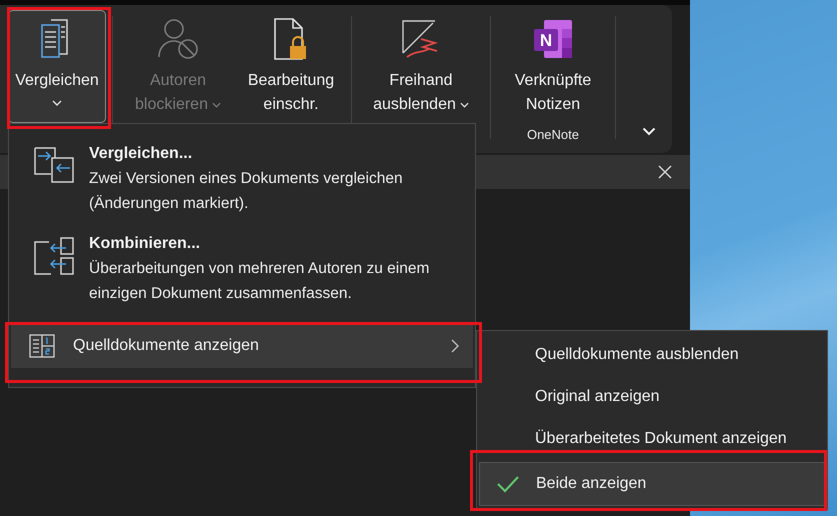 Image resolution: width=837 pixels, height=516 pixels. What do you see at coordinates (259, 281) in the screenshot?
I see `menu-item-description: Überarbeitungen von mehreren Autoren zu einem einzigen Dokument zusammenfassen.` at bounding box center [259, 281].